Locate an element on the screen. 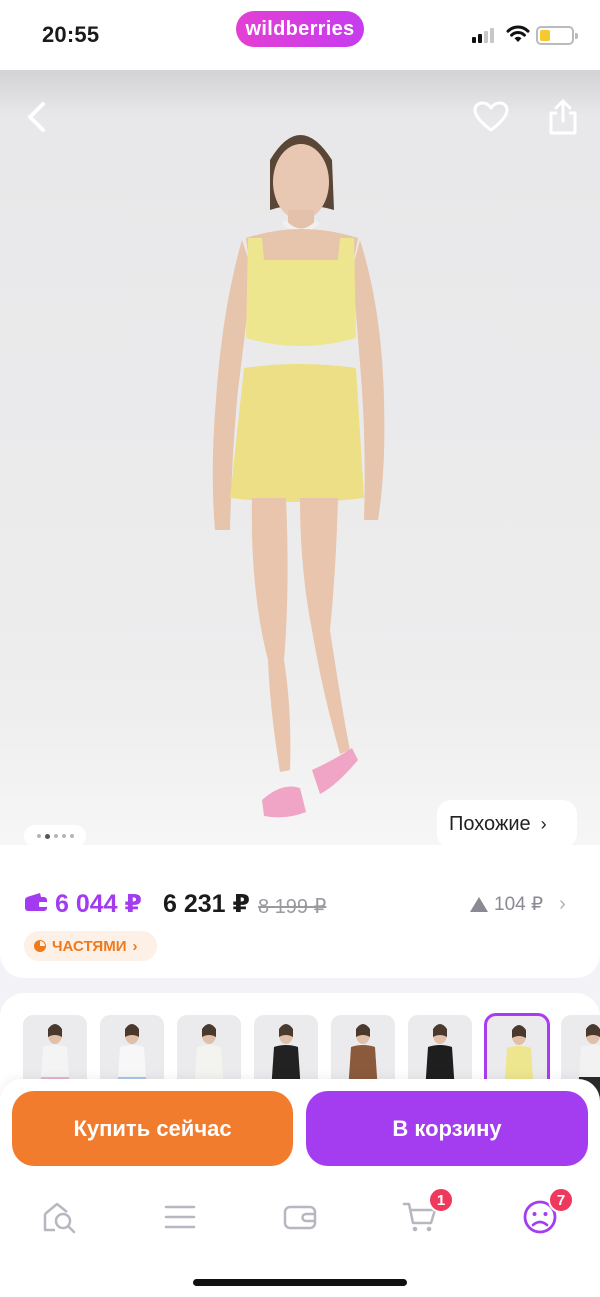 The width and height of the screenshot is (600, 1297). tab-home is located at coordinates (60, 1217).